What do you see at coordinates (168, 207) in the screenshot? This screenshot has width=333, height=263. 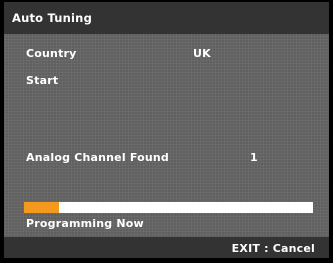 I see `progress-bar` at bounding box center [168, 207].